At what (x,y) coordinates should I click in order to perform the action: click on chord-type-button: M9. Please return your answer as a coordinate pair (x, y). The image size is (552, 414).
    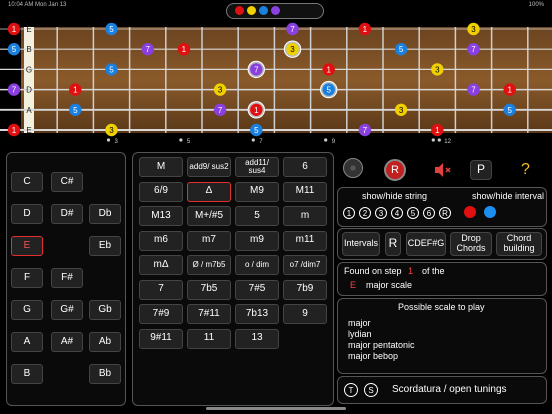
    Looking at the image, I should click on (257, 191).